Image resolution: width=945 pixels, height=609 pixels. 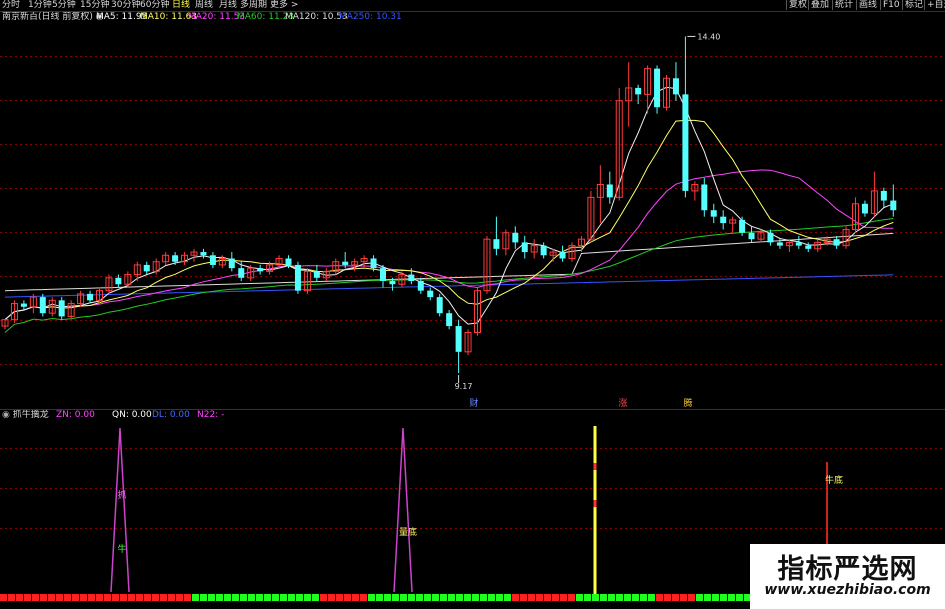 What do you see at coordinates (408, 532) in the screenshot?
I see `sub-annotation-2: 量底` at bounding box center [408, 532].